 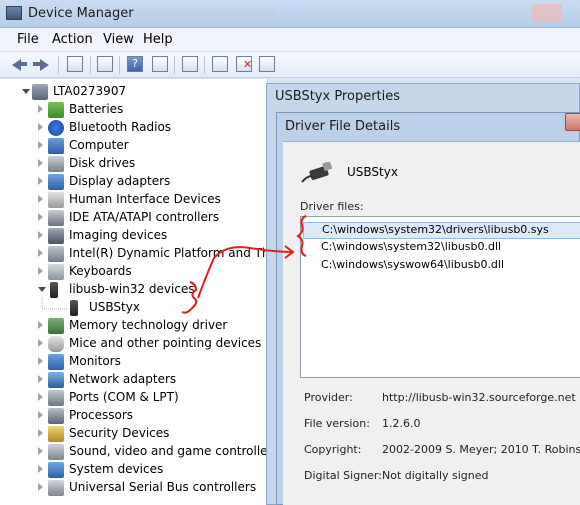 I want to click on background-blur, so click(x=205, y=13).